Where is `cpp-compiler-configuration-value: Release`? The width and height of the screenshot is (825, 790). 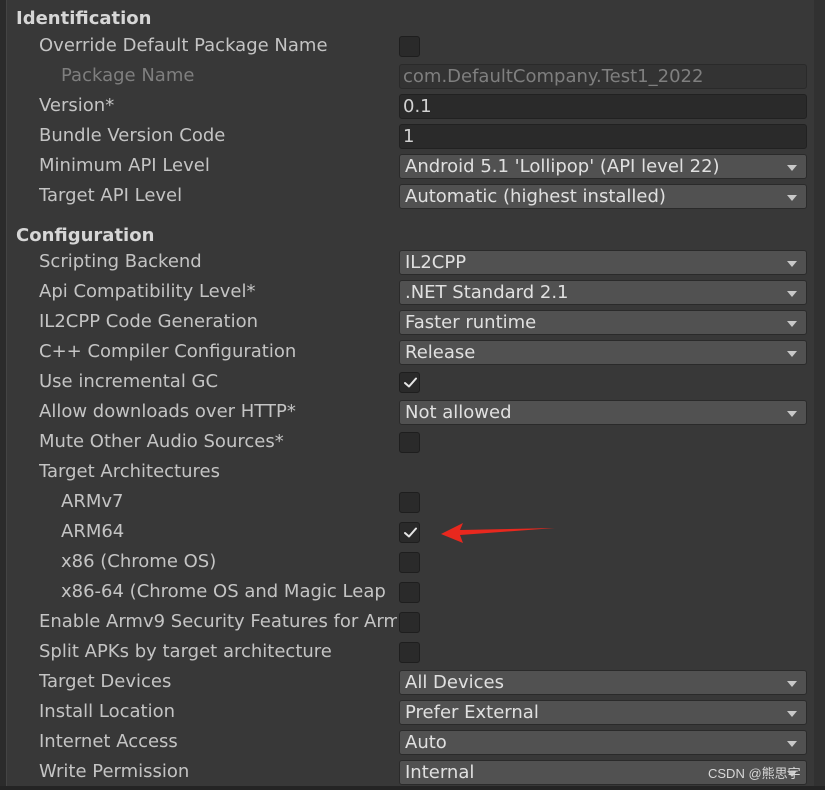 cpp-compiler-configuration-value: Release is located at coordinates (440, 352).